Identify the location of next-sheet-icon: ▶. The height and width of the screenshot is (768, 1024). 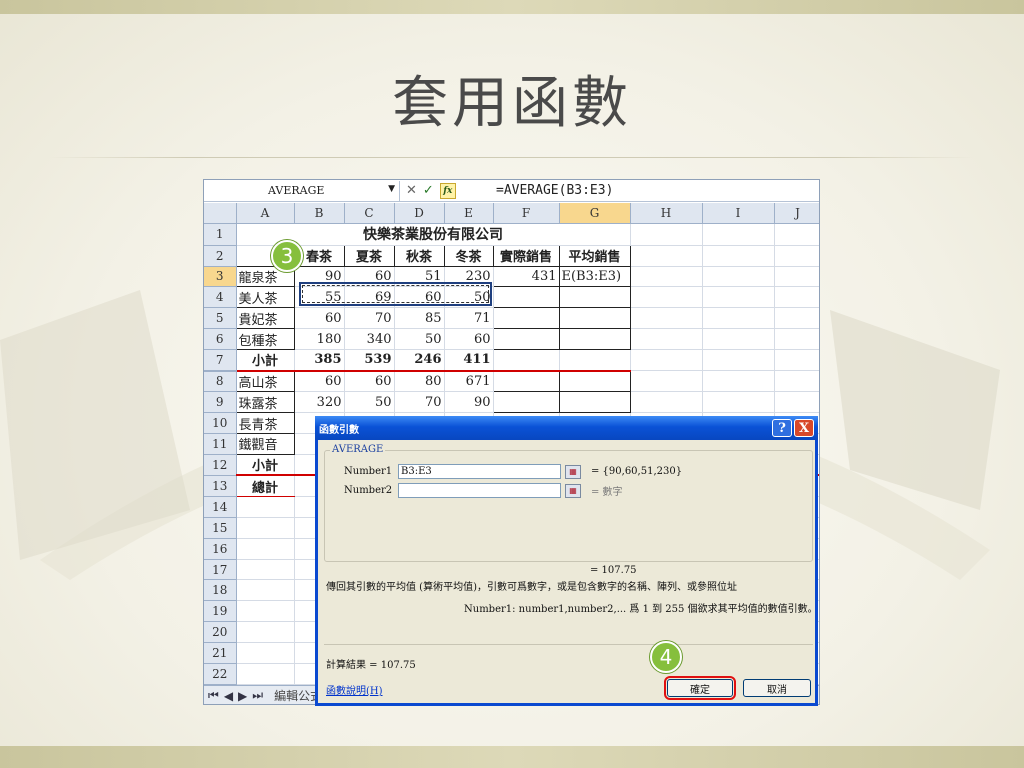
(242, 696).